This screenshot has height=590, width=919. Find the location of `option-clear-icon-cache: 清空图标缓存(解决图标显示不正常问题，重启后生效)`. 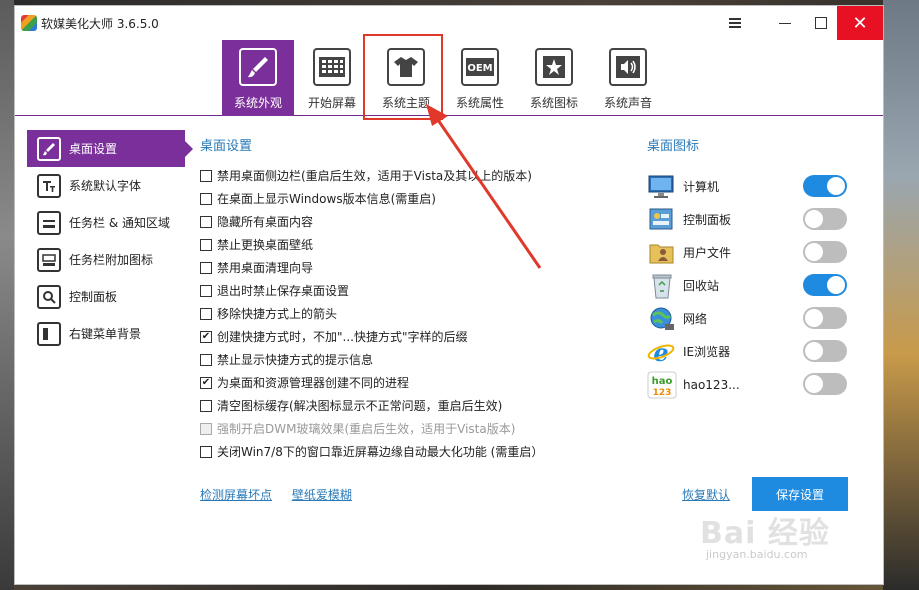

option-clear-icon-cache: 清空图标缓存(解决图标显示不正常问题，重启后生效) is located at coordinates (420, 405).